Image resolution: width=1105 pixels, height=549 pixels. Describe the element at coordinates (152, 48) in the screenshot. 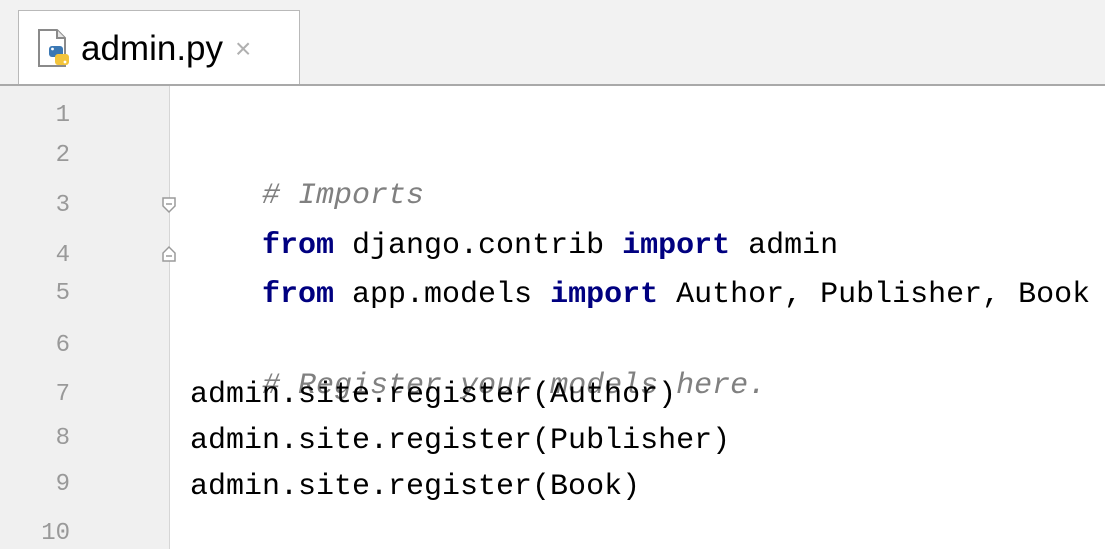

I see `tab-filename: admin.py` at that location.